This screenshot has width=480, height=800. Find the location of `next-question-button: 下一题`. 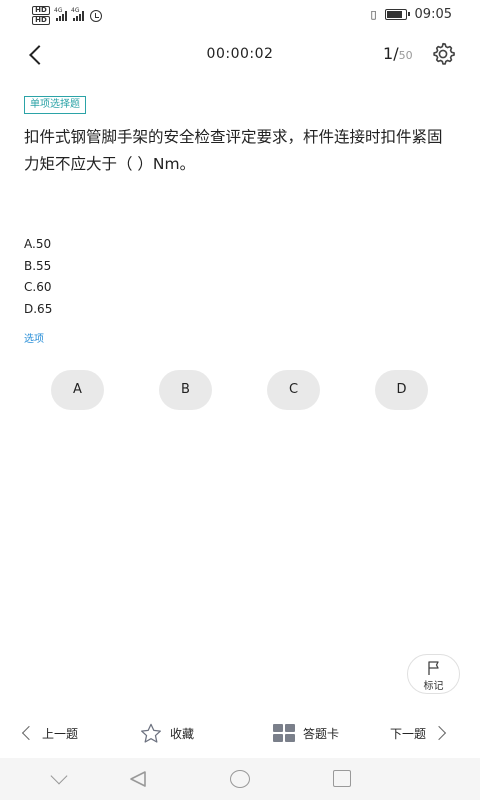

next-question-button: 下一题 is located at coordinates (419, 733).